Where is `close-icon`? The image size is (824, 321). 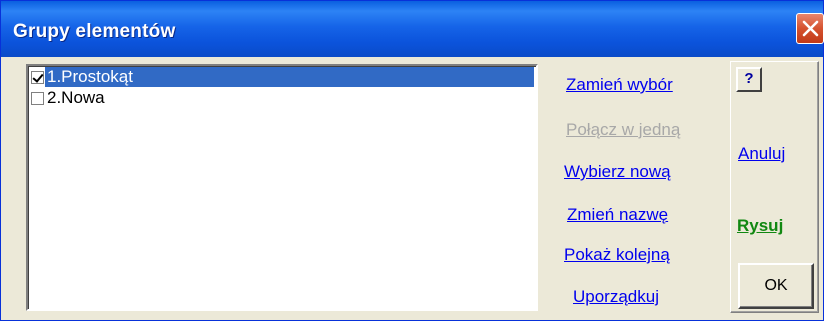
close-icon is located at coordinates (810, 28).